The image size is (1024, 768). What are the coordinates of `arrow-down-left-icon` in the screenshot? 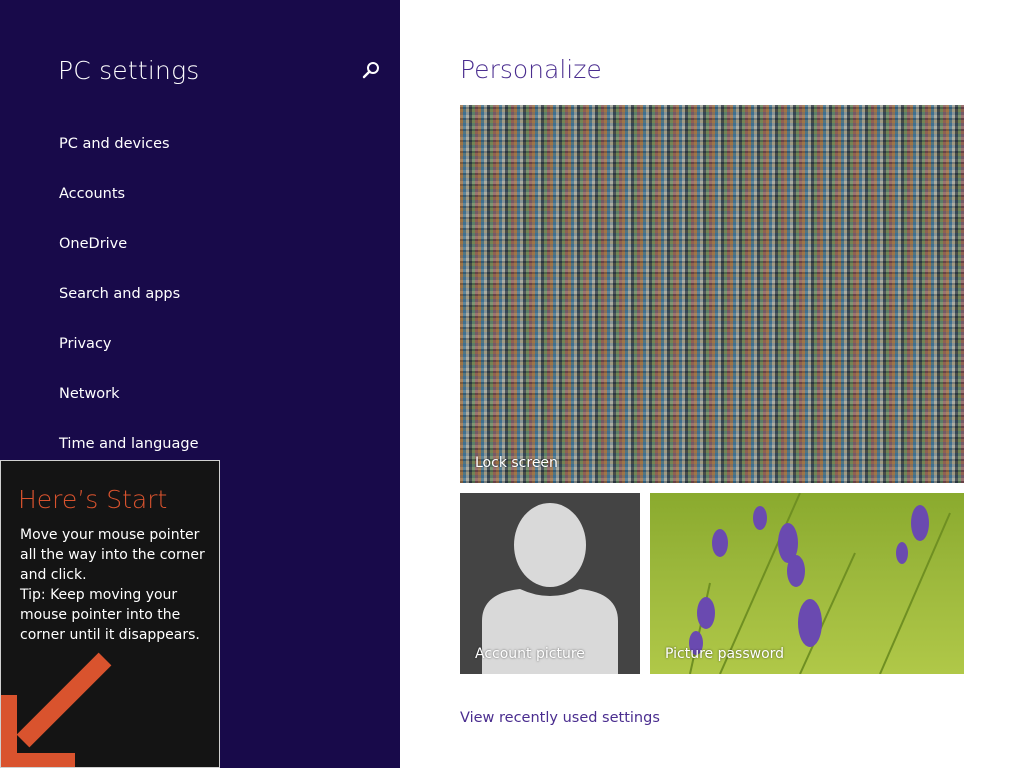 It's located at (61, 709).